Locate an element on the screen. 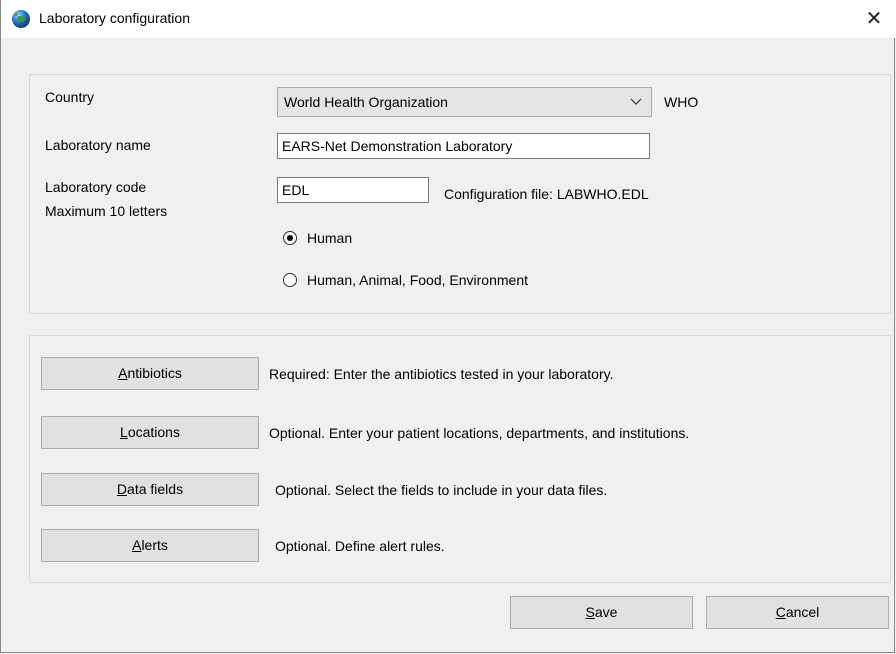 This screenshot has width=896, height=654. data-fields-button-label: ata fields is located at coordinates (155, 489).